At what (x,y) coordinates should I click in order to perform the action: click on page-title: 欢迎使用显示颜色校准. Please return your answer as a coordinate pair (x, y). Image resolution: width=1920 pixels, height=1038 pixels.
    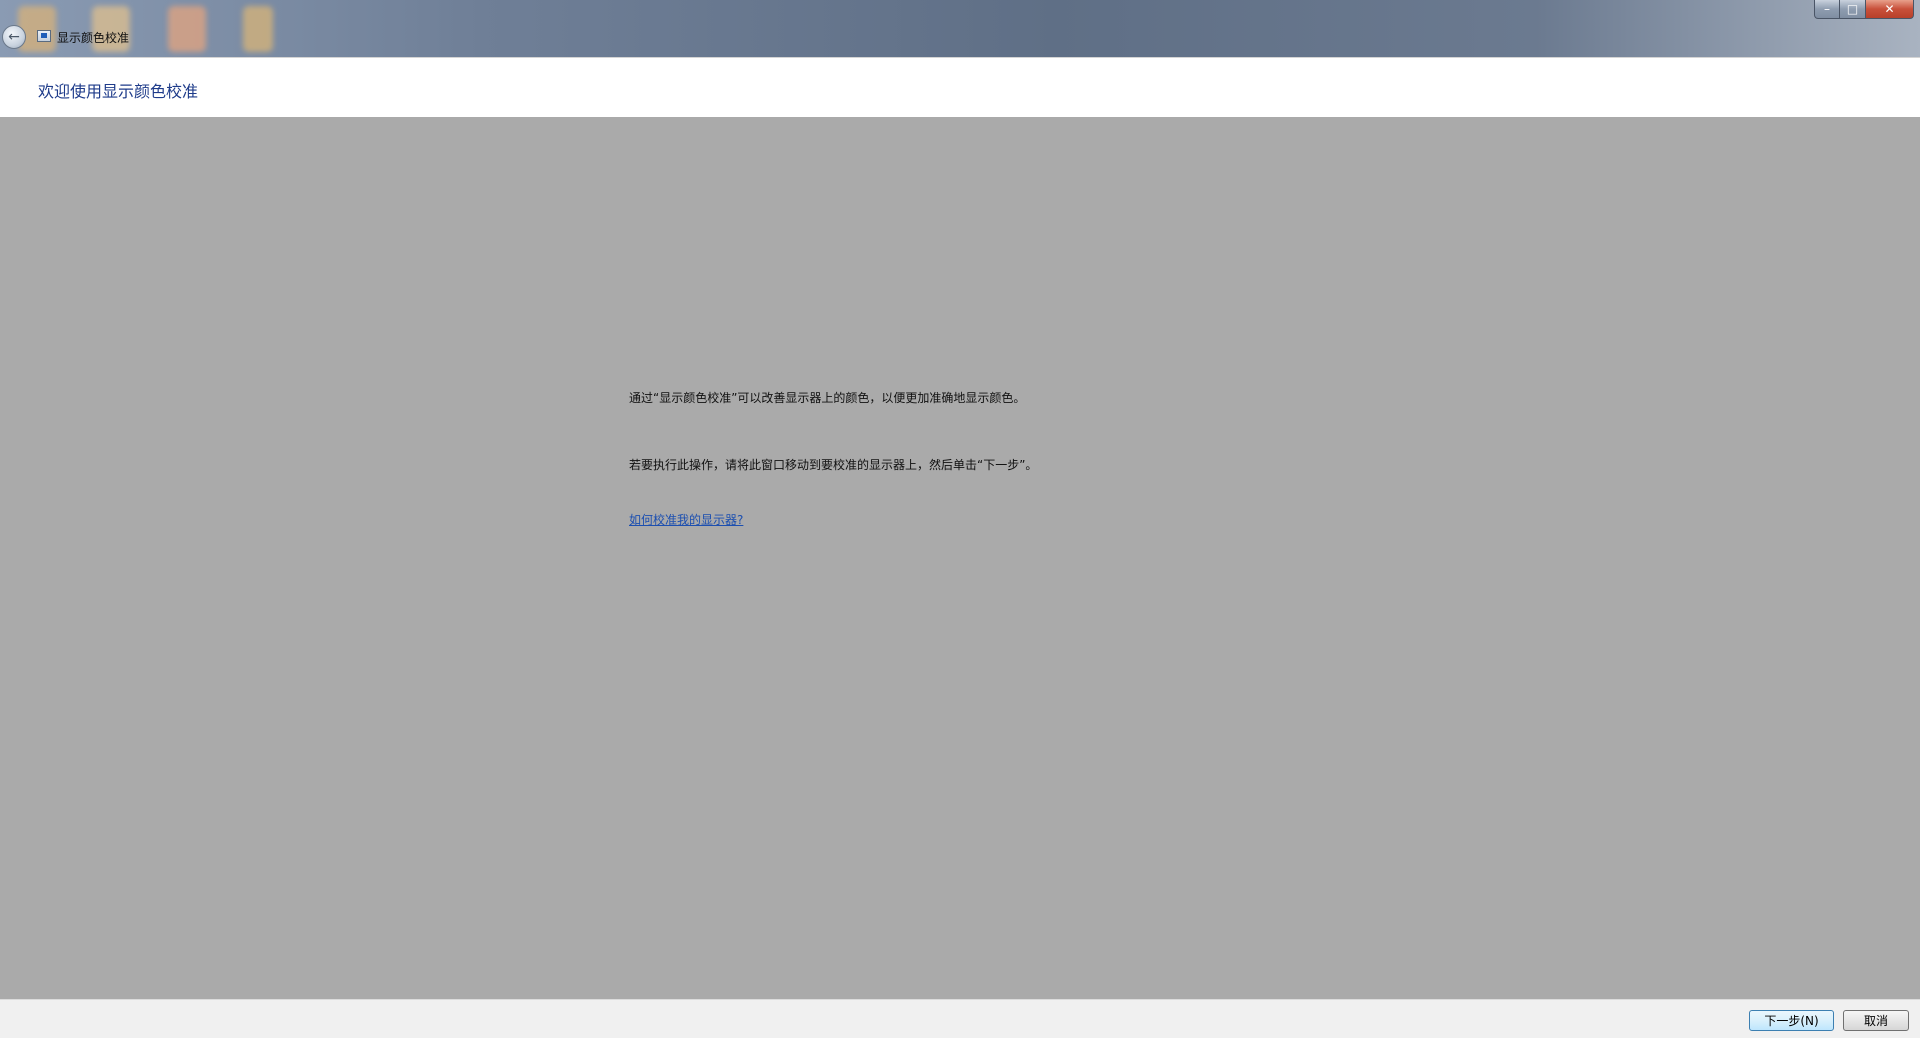
    Looking at the image, I should click on (118, 91).